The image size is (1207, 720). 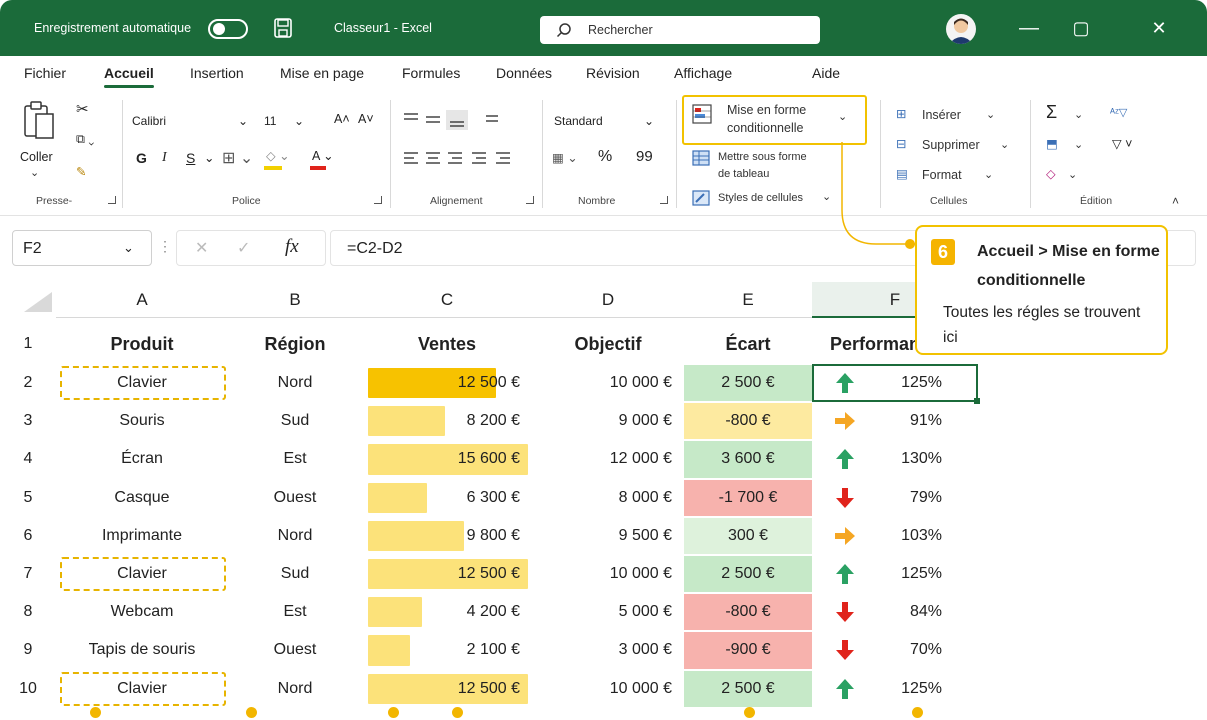 What do you see at coordinates (606, 125) in the screenshot?
I see `number-format-select: Standard ⌄` at bounding box center [606, 125].